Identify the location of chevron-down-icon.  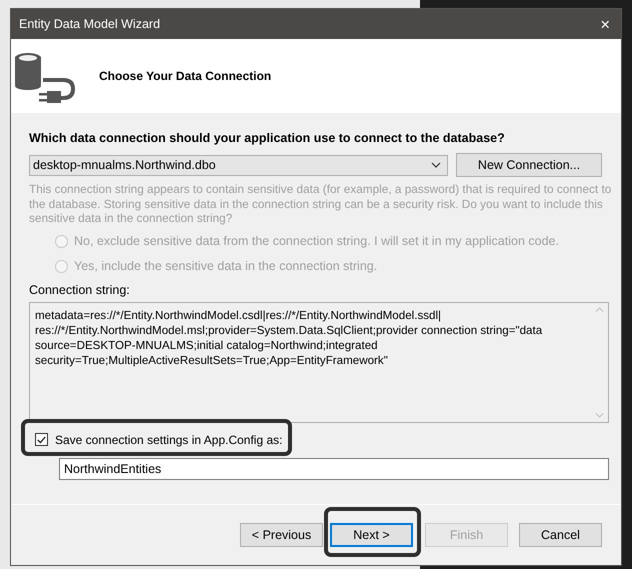
(436, 165).